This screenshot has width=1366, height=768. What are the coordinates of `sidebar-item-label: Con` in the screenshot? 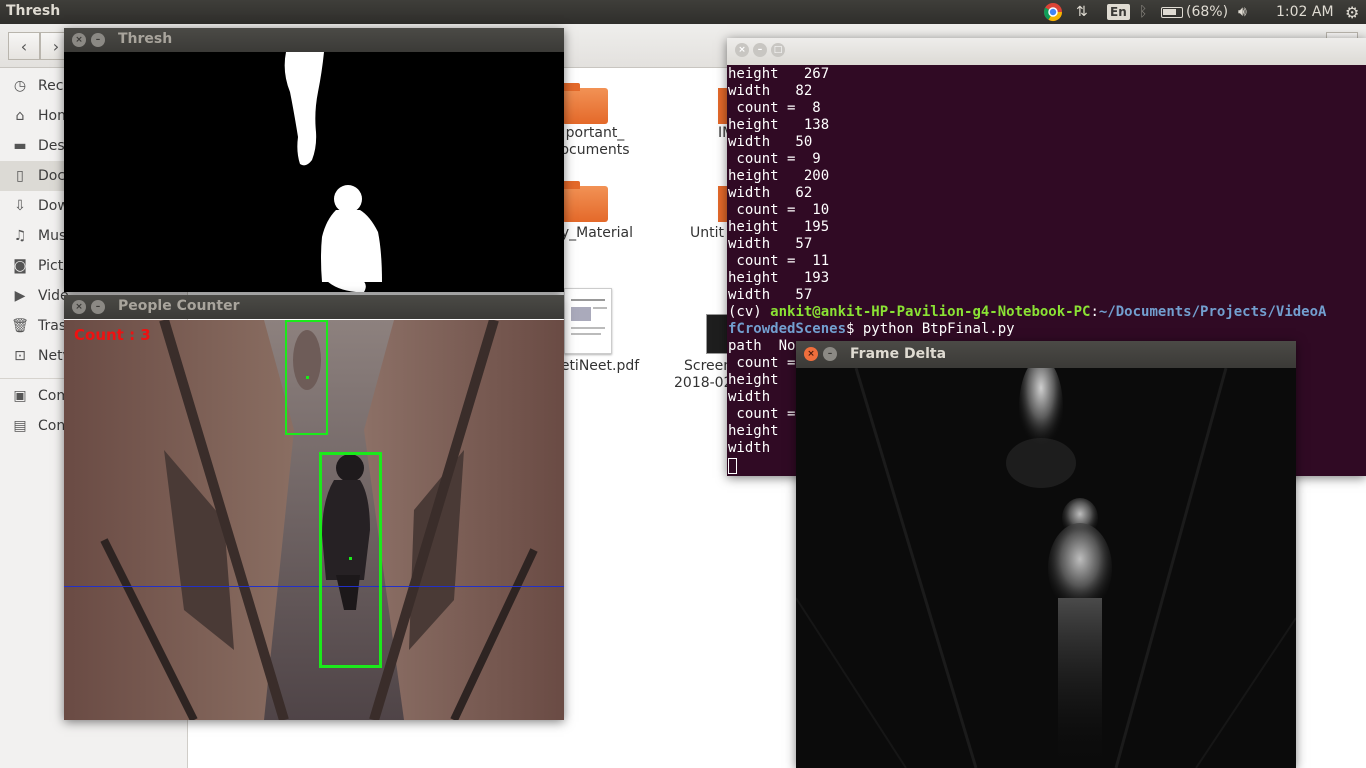 It's located at (52, 426).